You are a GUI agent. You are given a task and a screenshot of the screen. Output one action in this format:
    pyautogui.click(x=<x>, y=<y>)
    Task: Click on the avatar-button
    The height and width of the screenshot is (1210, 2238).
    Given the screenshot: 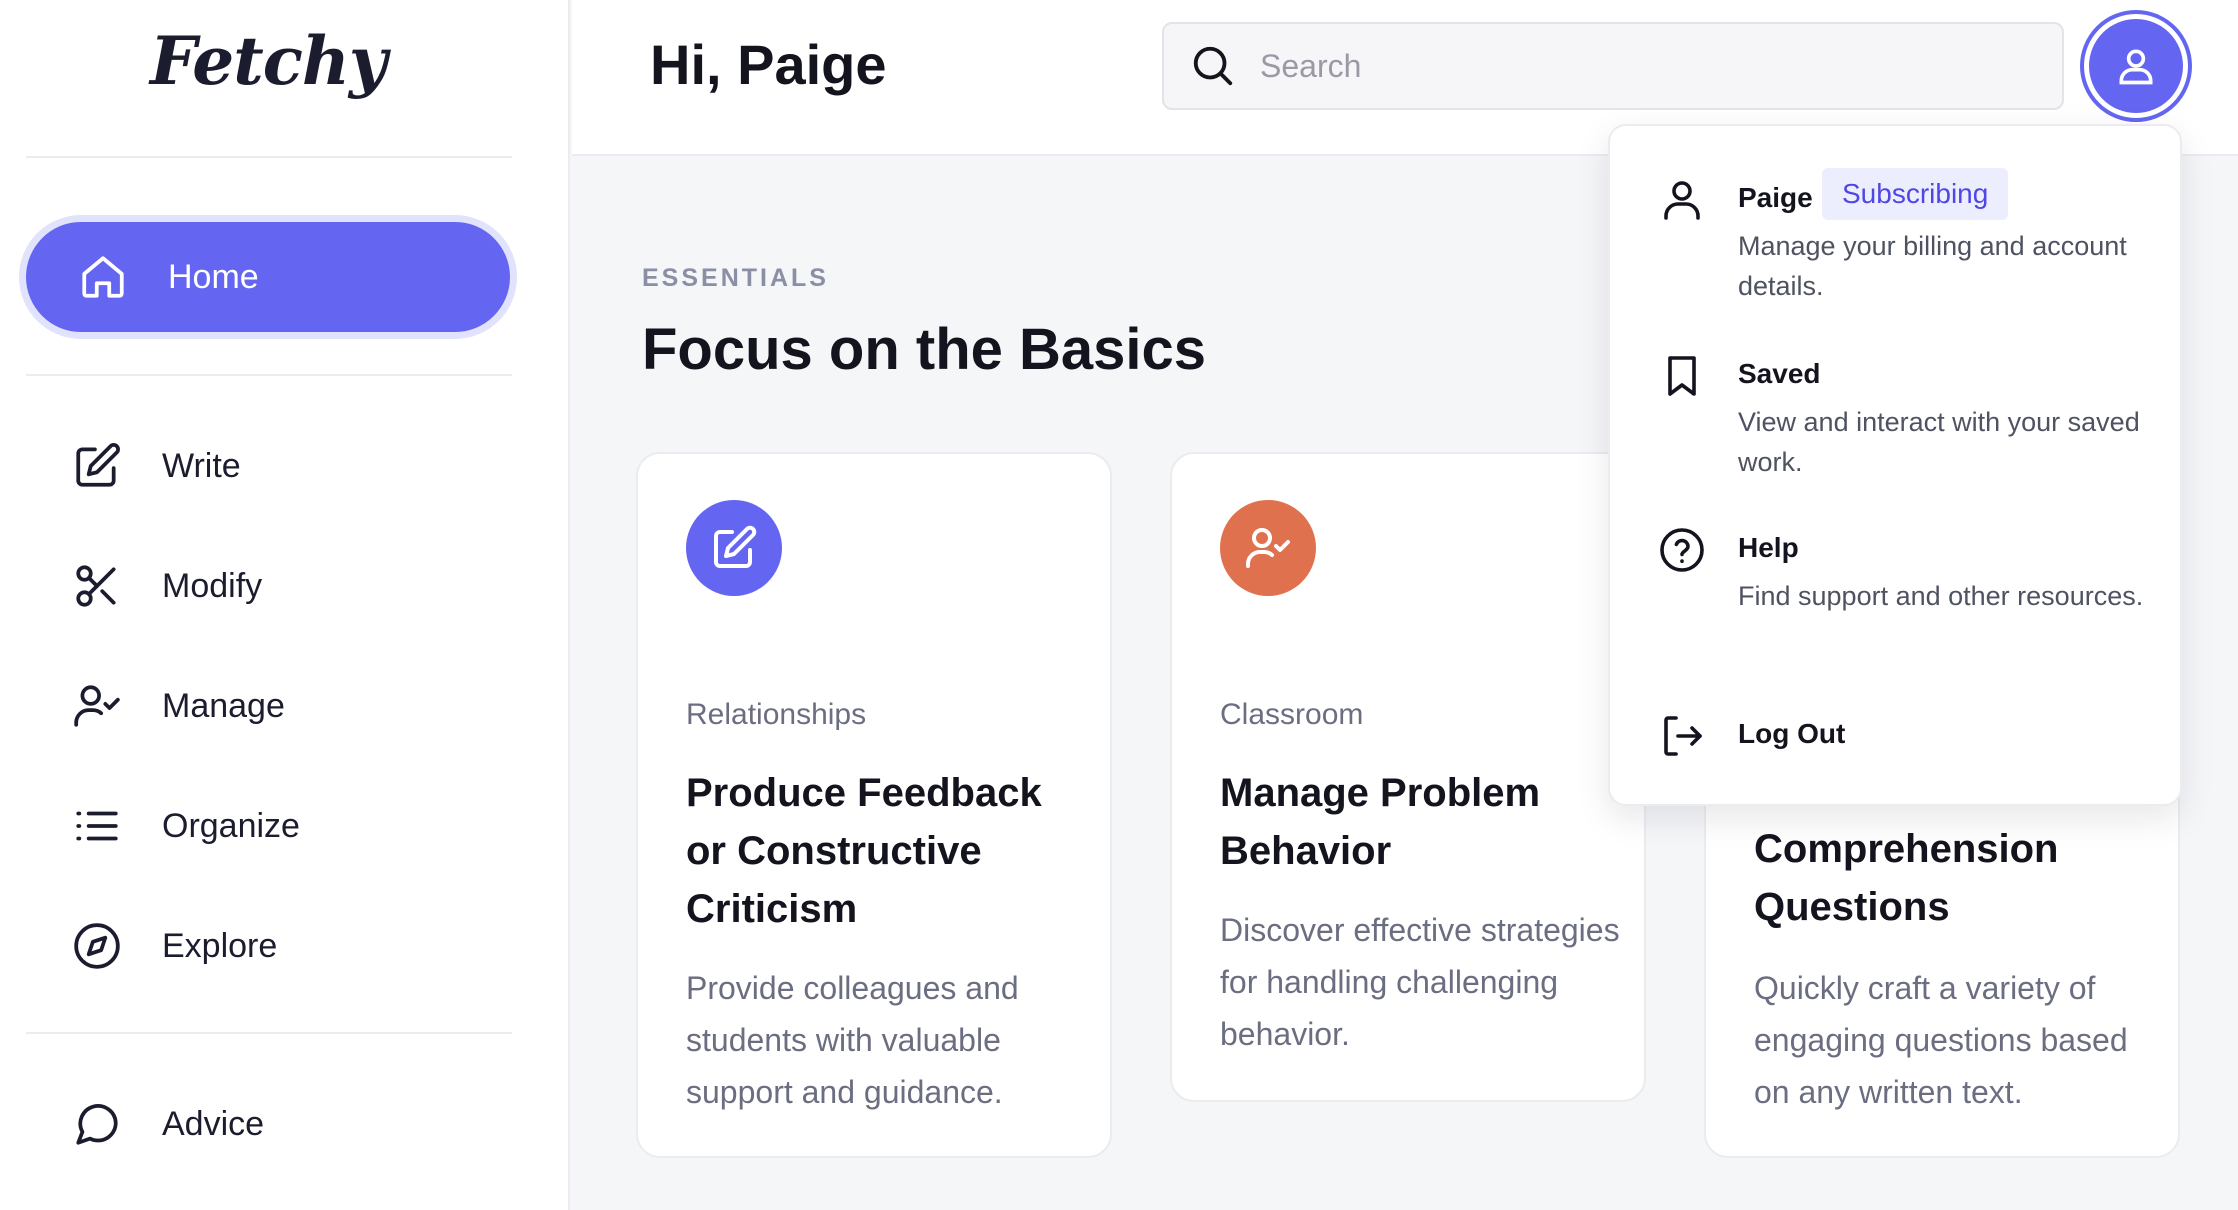 What is the action you would take?
    pyautogui.click(x=2136, y=66)
    